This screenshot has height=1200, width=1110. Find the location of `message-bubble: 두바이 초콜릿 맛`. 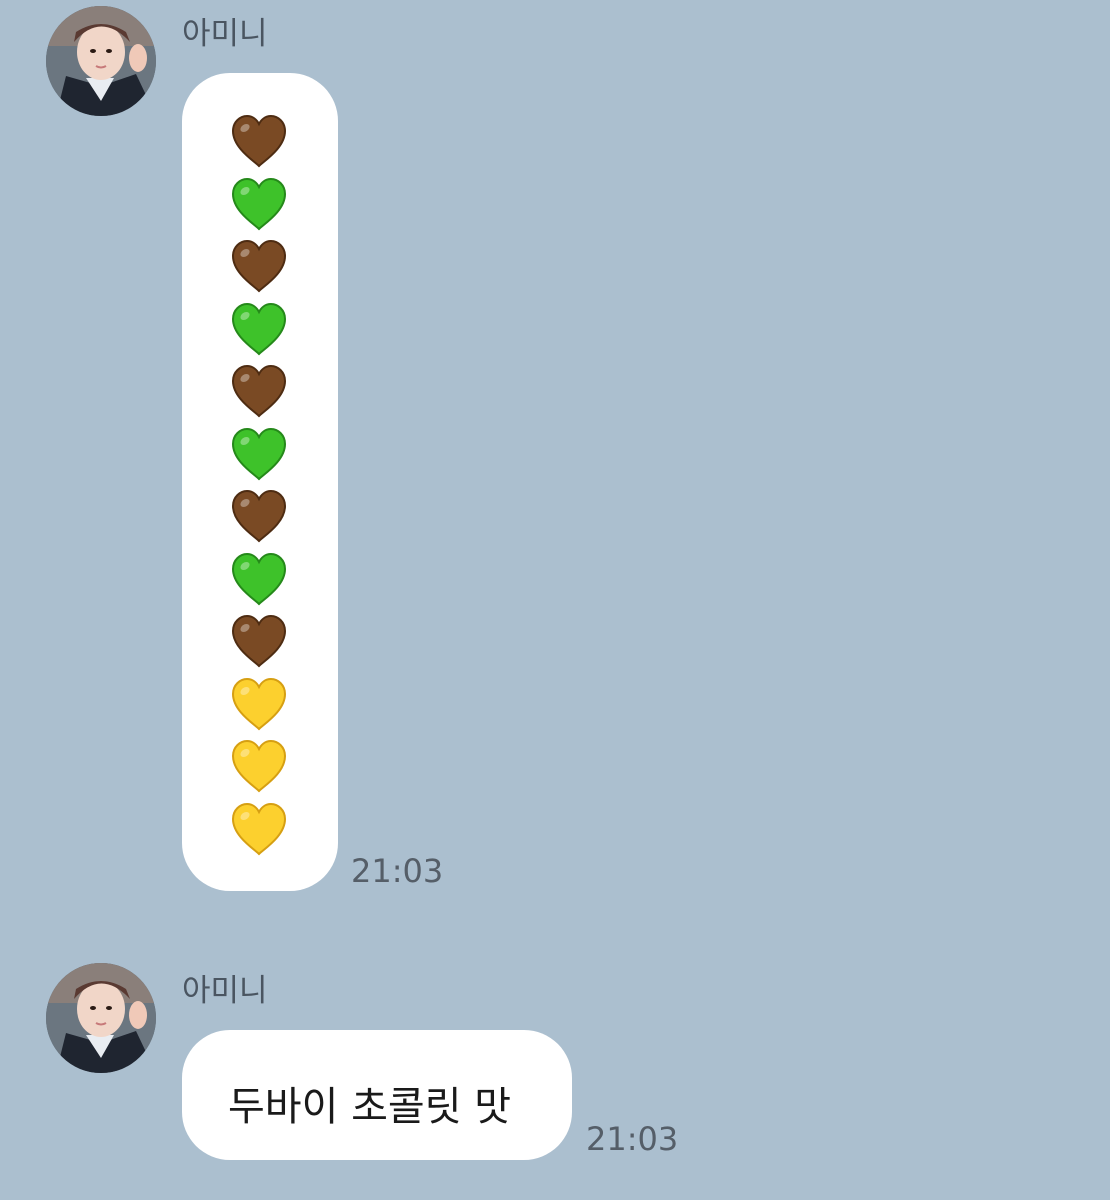

message-bubble: 두바이 초콜릿 맛 is located at coordinates (377, 1095).